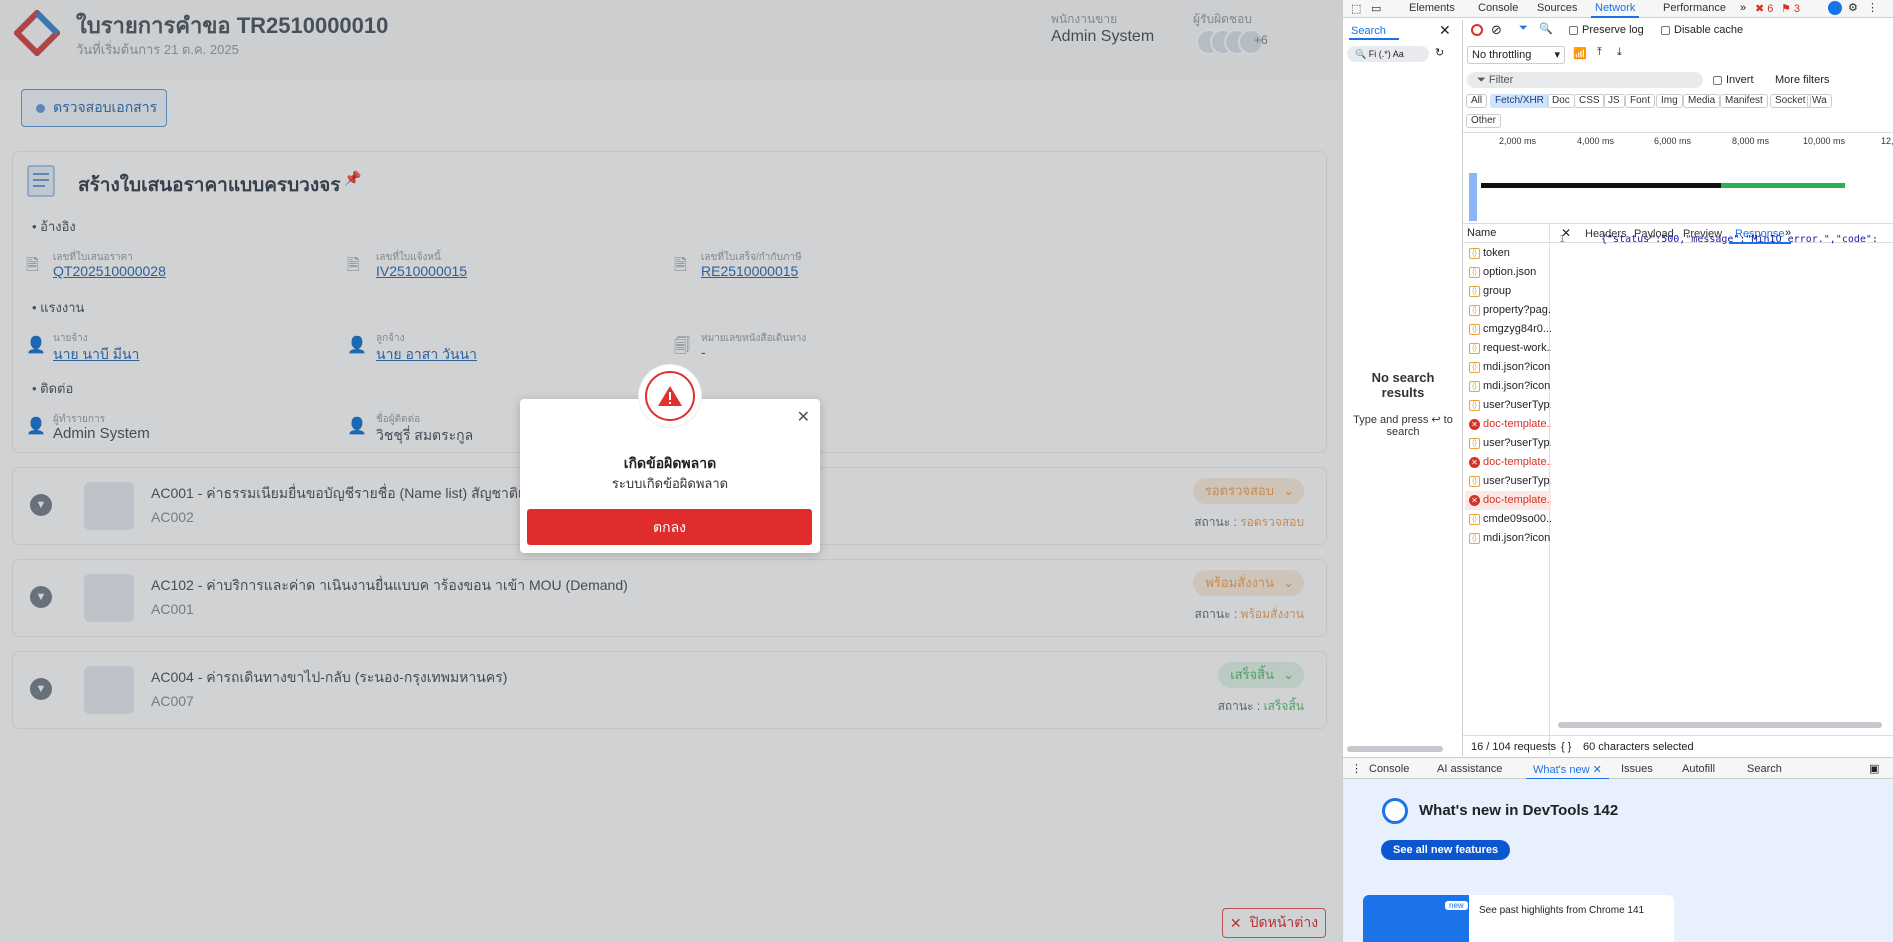 This screenshot has width=1893, height=942. What do you see at coordinates (1702, 30) in the screenshot?
I see `disable-cache-checkbox: Disable cache` at bounding box center [1702, 30].